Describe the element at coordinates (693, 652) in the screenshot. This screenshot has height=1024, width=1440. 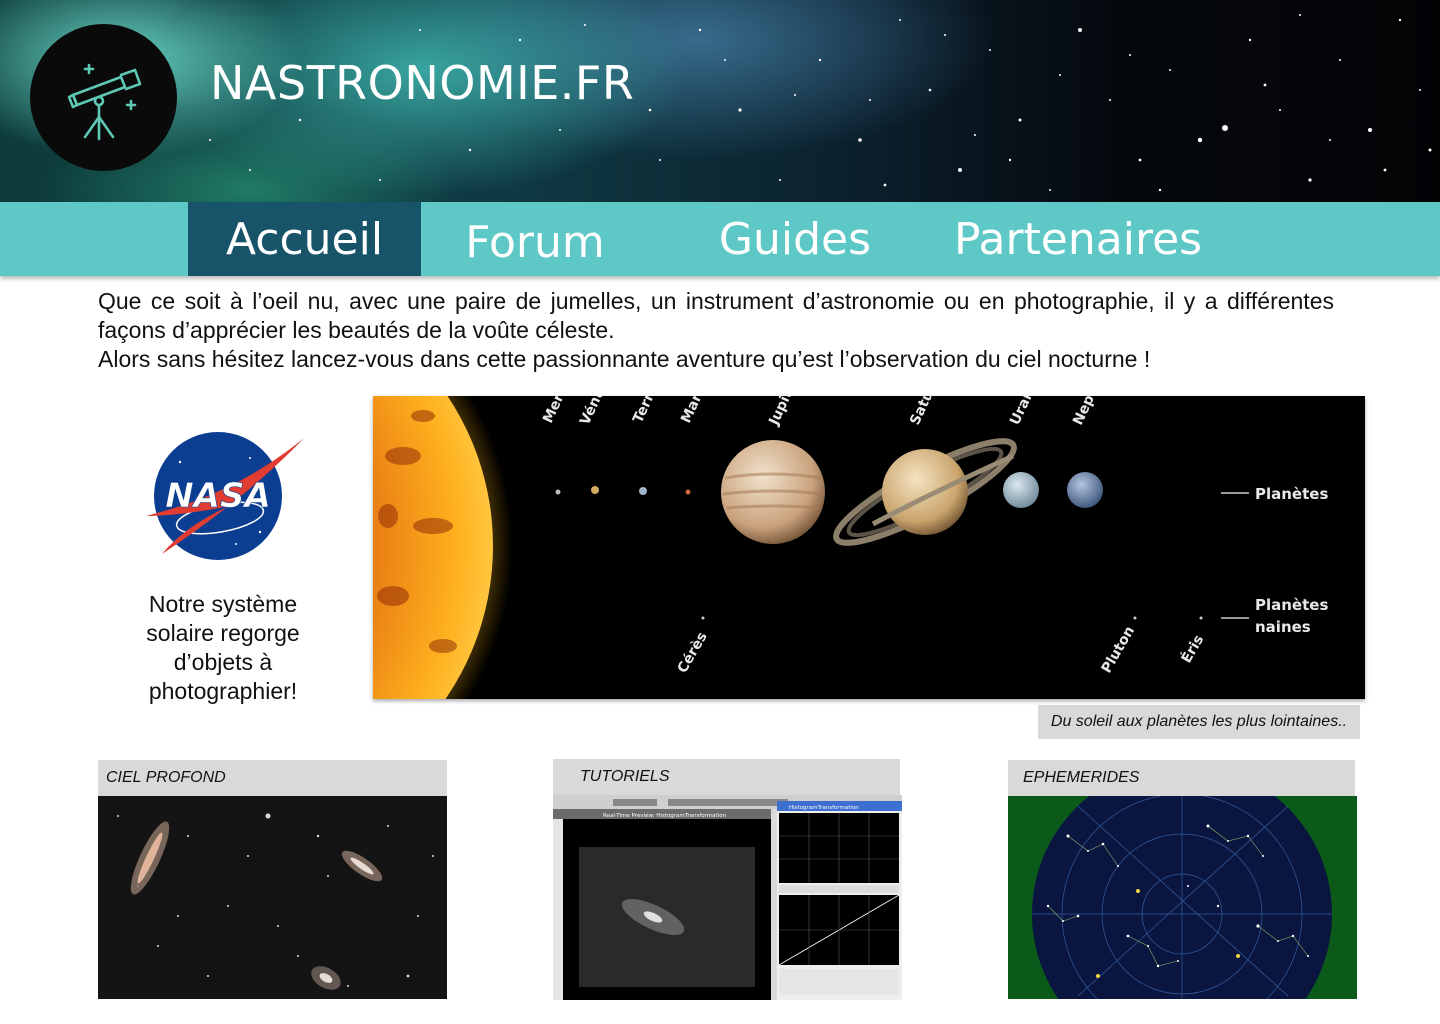
I see `label-ceres: Cérès` at that location.